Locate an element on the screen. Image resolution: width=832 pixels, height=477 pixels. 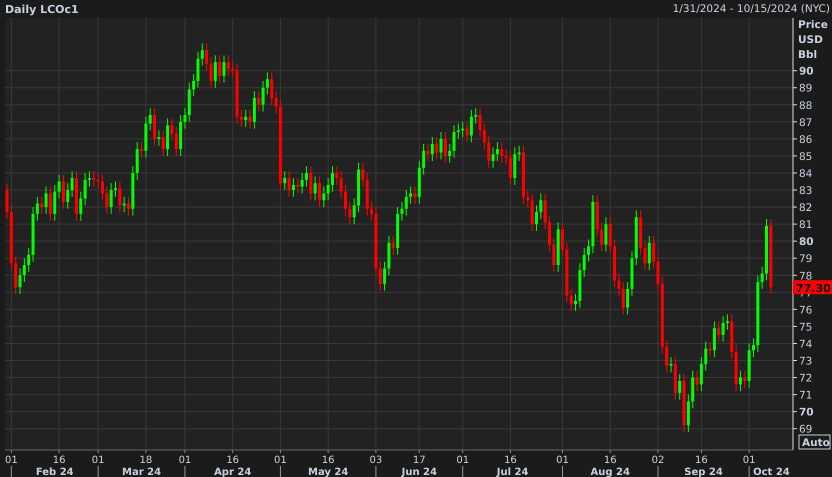
month-label: May 24 is located at coordinates (328, 472).